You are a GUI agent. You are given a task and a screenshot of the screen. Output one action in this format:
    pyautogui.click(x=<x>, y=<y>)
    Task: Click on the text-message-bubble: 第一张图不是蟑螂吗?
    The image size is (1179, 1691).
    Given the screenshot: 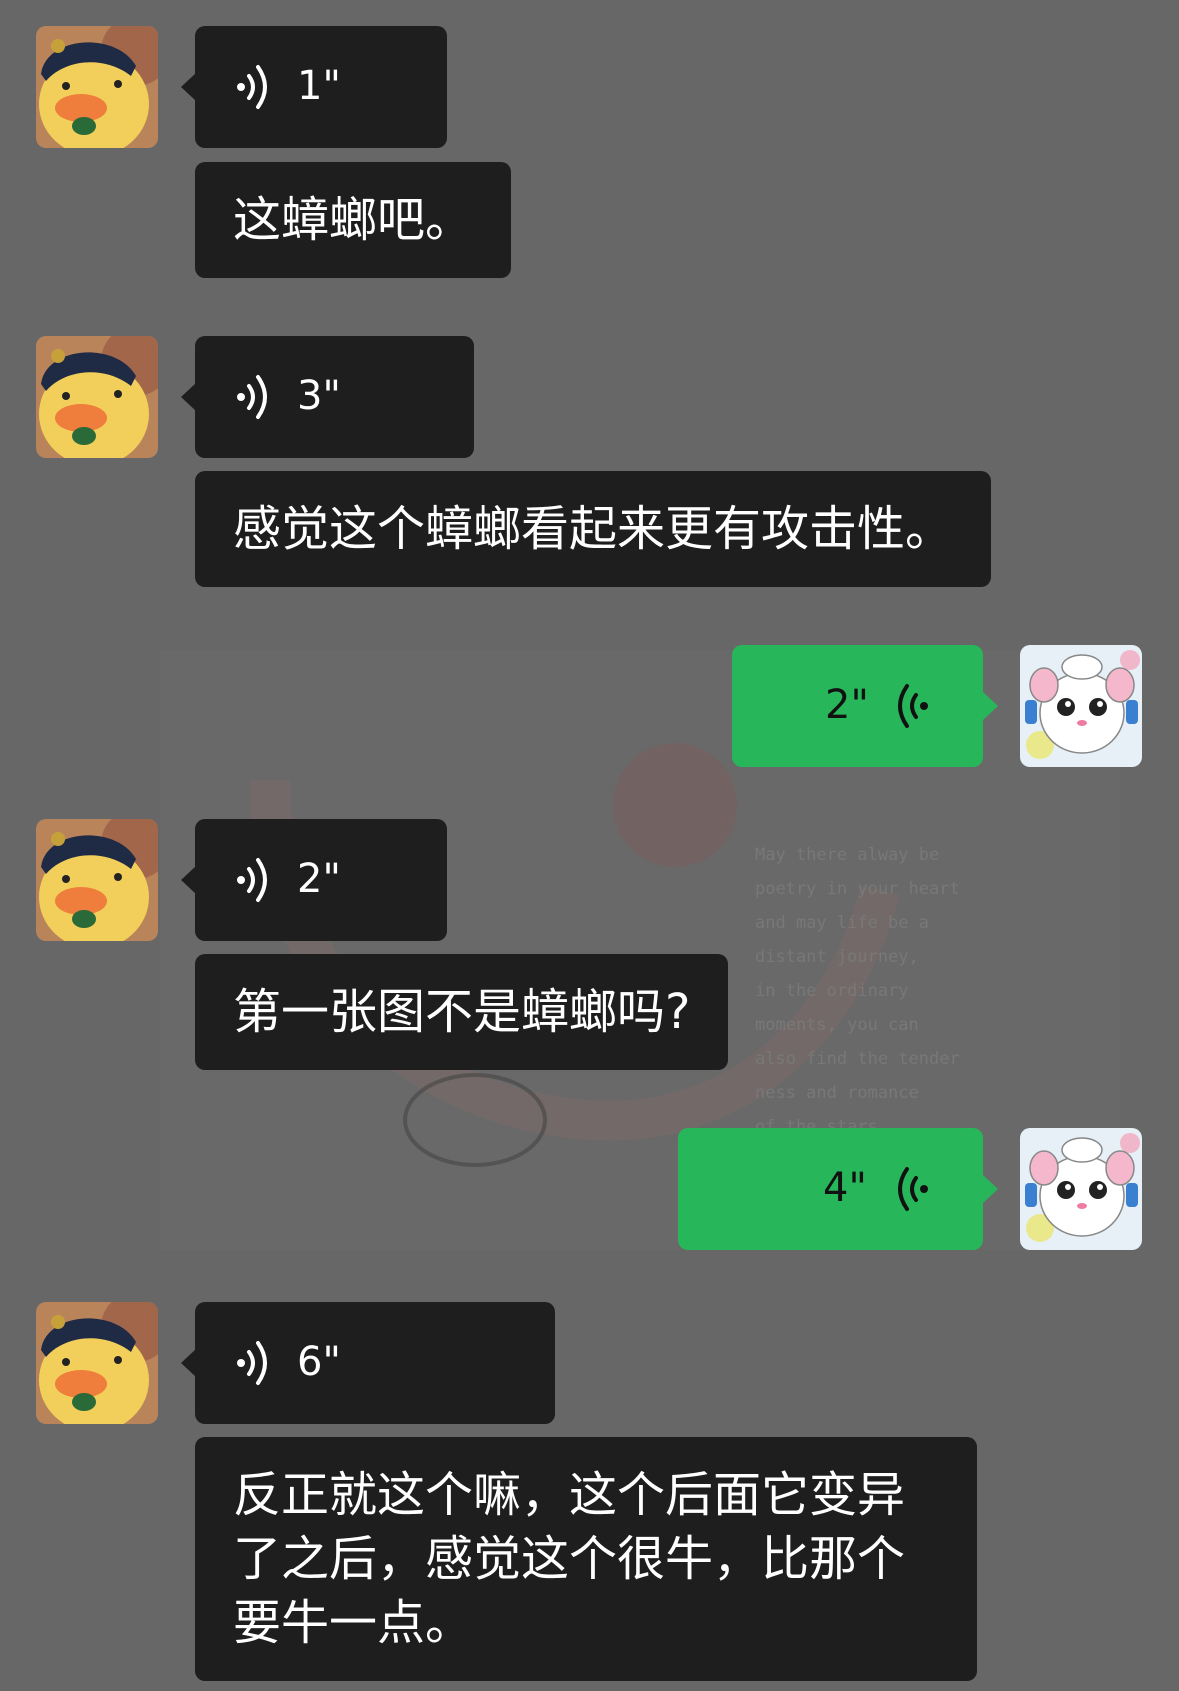 What is the action you would take?
    pyautogui.click(x=462, y=1012)
    